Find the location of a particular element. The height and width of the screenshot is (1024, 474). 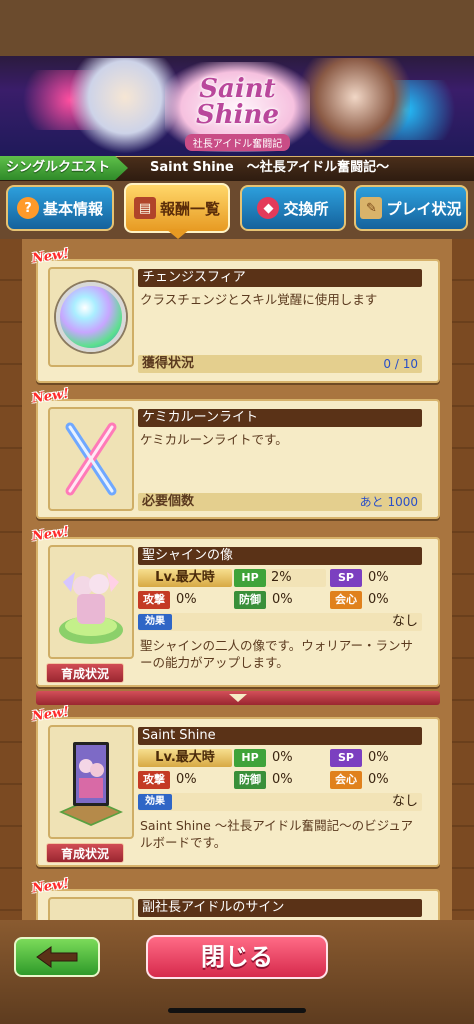

gems-icon: ◆ is located at coordinates (268, 208).